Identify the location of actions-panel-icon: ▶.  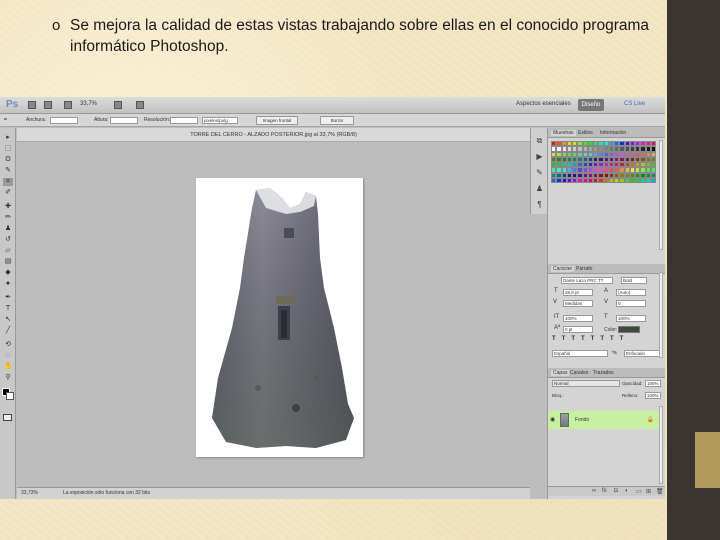
(539, 156).